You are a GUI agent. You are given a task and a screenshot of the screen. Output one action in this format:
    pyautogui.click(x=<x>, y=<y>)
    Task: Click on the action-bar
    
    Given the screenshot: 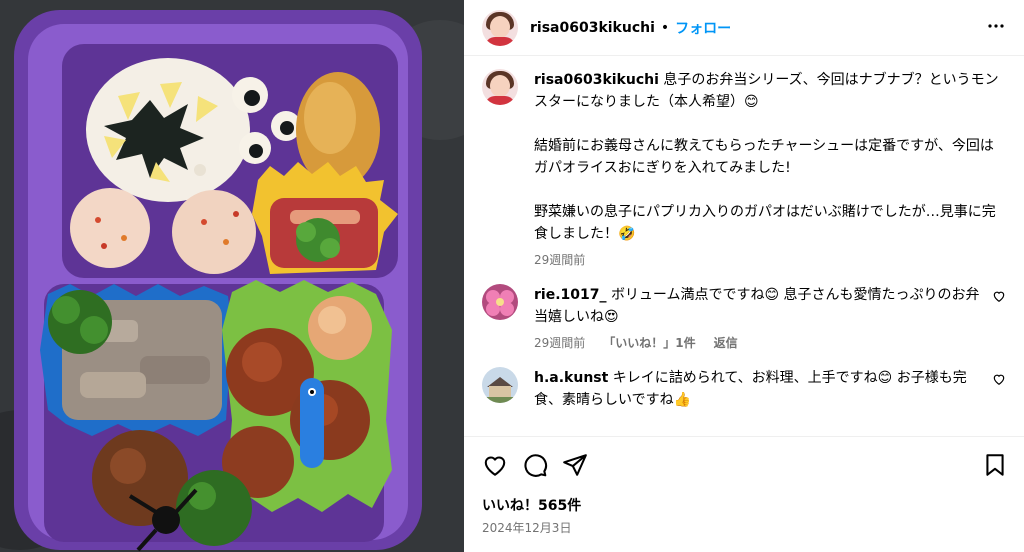 What is the action you would take?
    pyautogui.click(x=744, y=464)
    